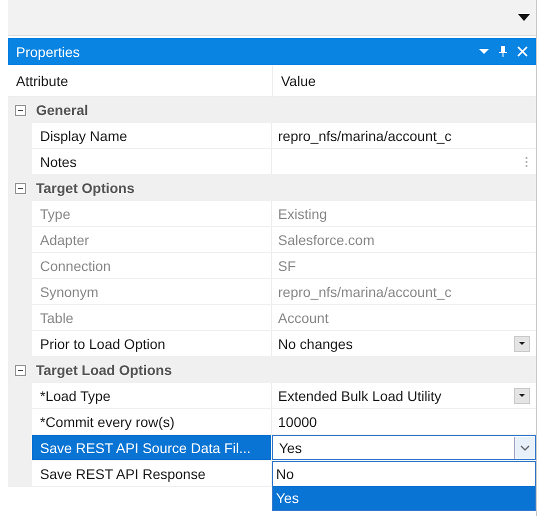 This screenshot has height=521, width=547. Describe the element at coordinates (303, 214) in the screenshot. I see `property-value: Existing` at that location.